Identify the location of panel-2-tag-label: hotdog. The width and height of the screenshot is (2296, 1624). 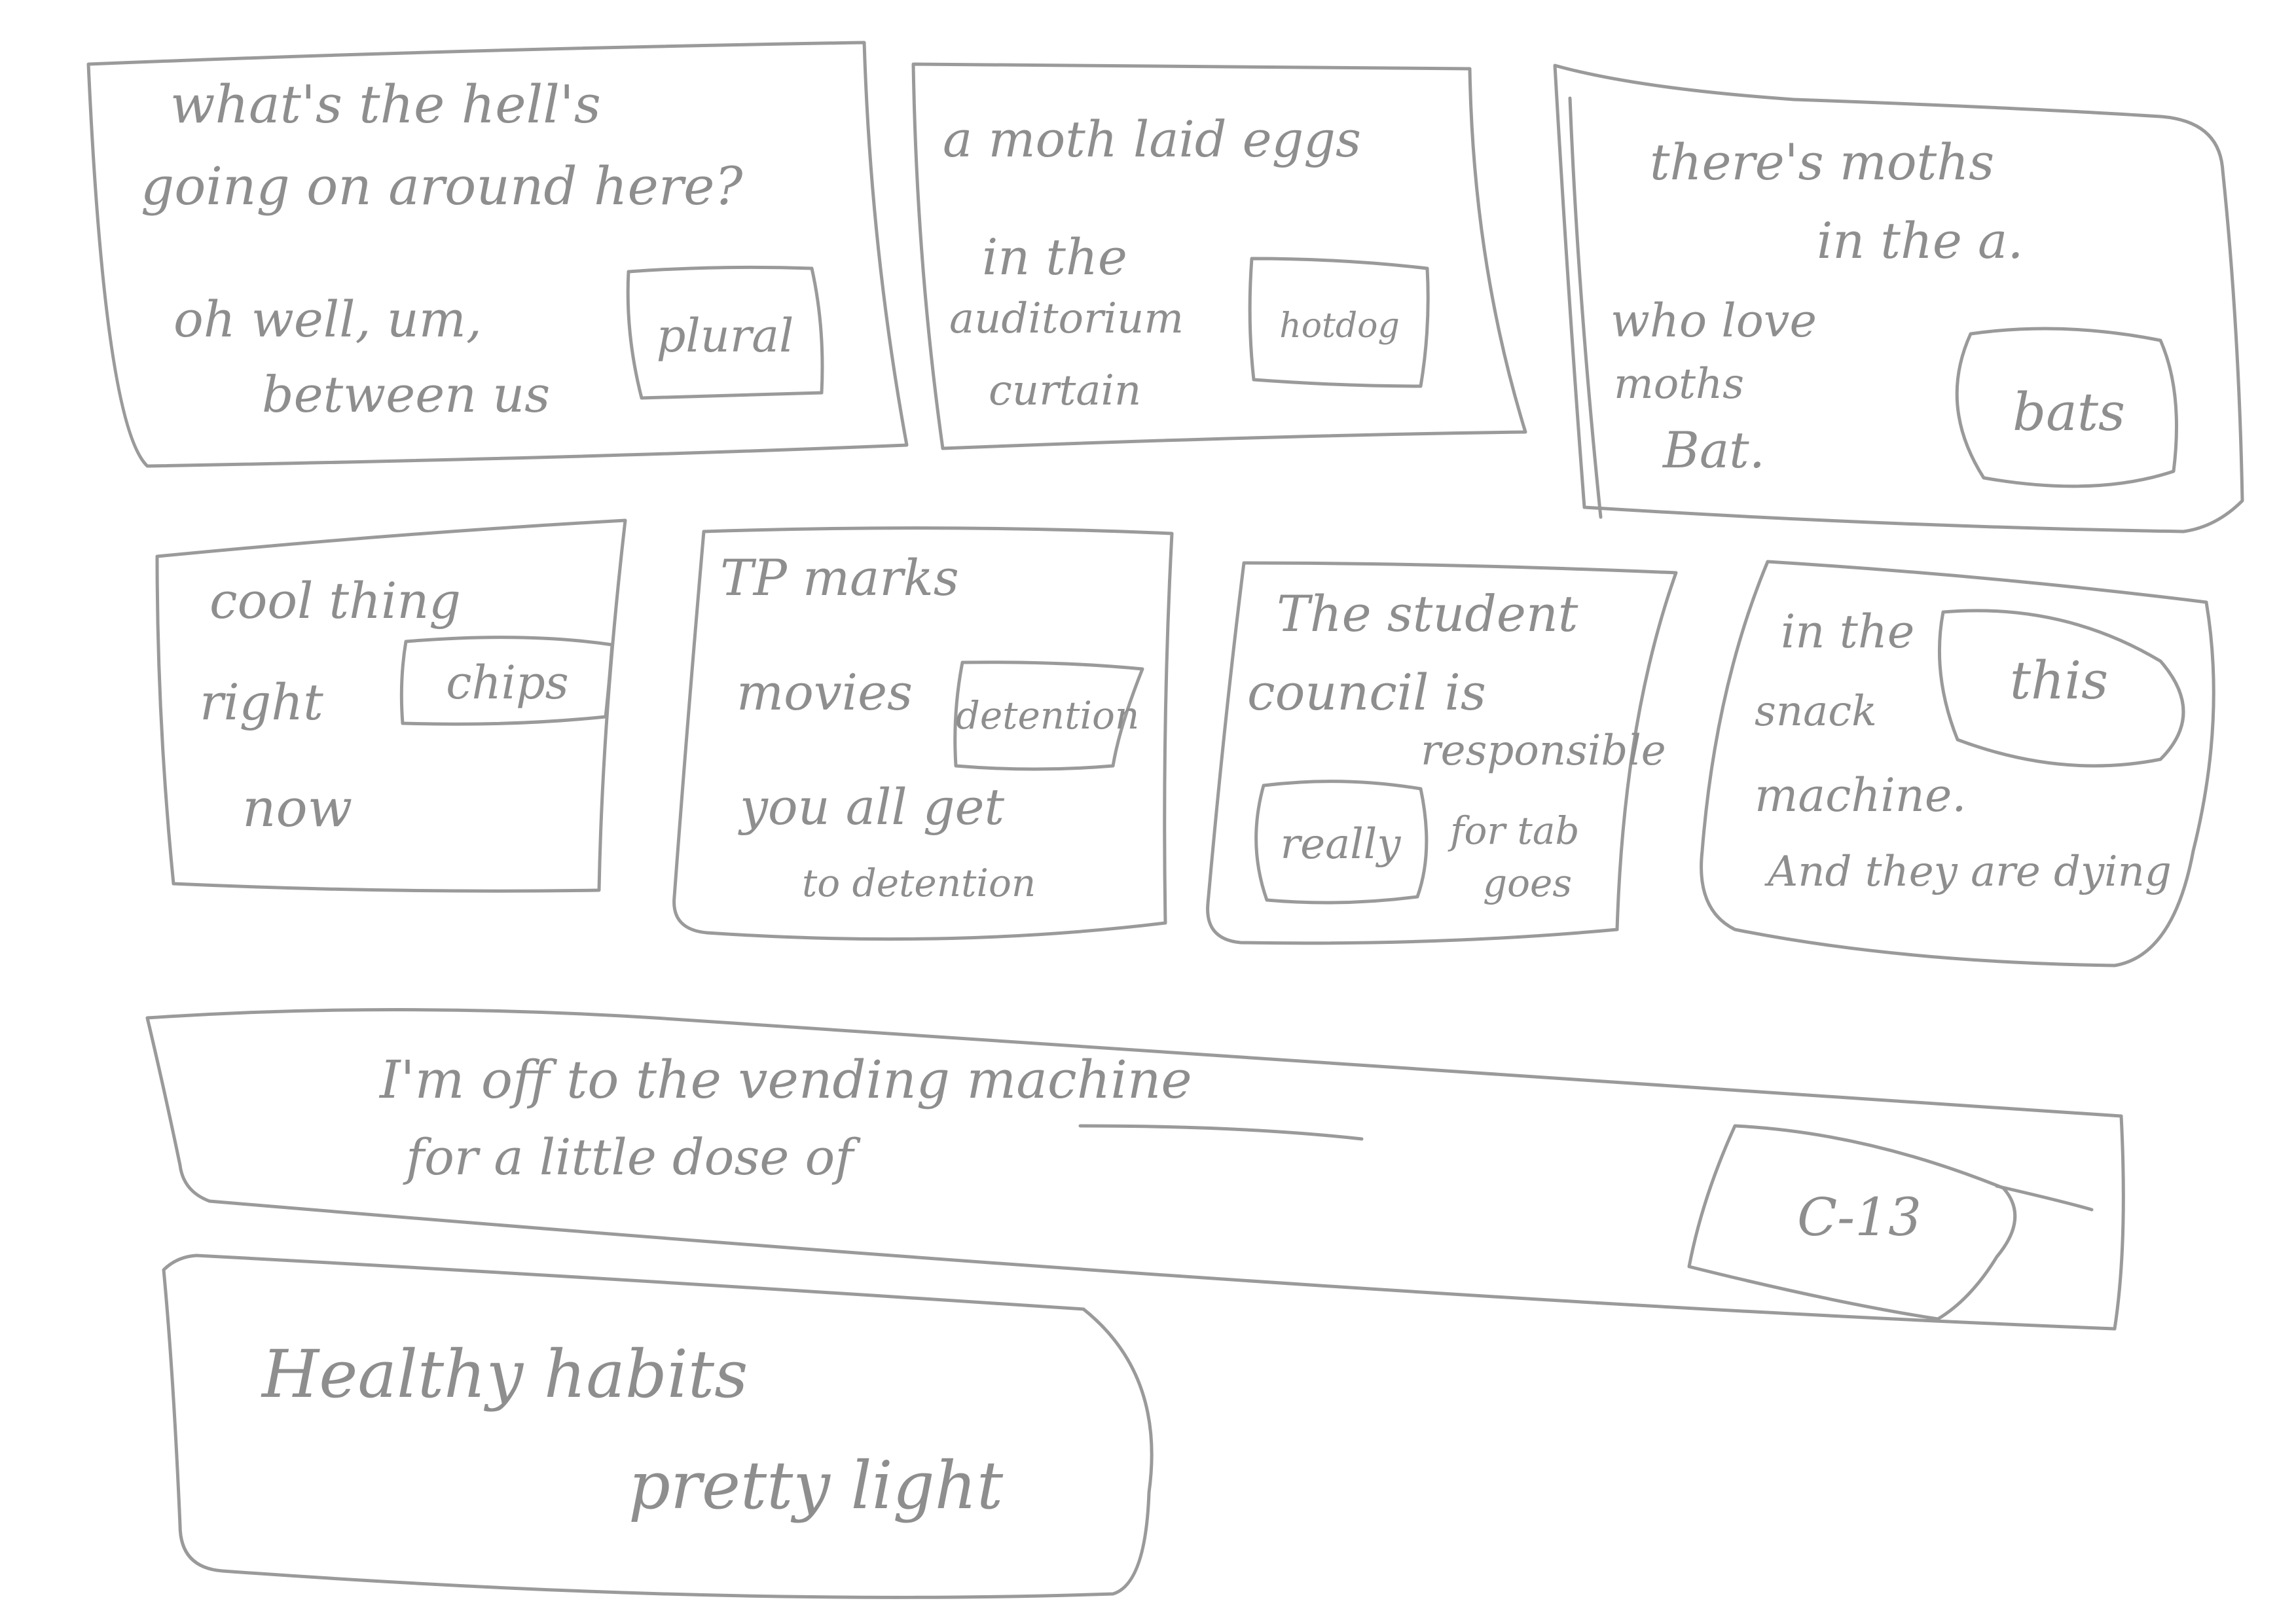
(1339, 326).